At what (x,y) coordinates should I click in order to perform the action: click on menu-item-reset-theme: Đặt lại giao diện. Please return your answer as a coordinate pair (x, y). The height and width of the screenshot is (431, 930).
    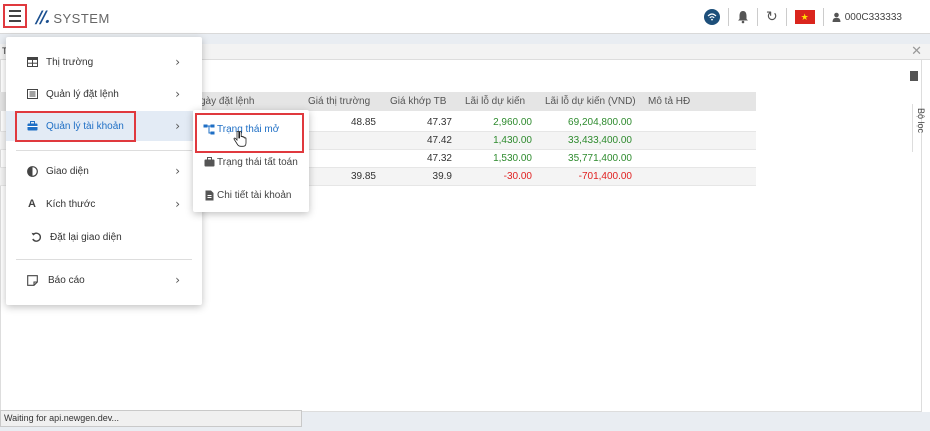
    Looking at the image, I should click on (104, 237).